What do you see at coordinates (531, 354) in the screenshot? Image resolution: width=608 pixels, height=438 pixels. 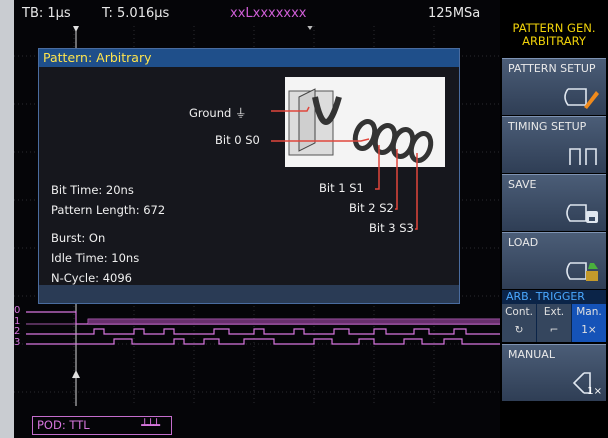 I see `manual-label: MANUAL` at bounding box center [531, 354].